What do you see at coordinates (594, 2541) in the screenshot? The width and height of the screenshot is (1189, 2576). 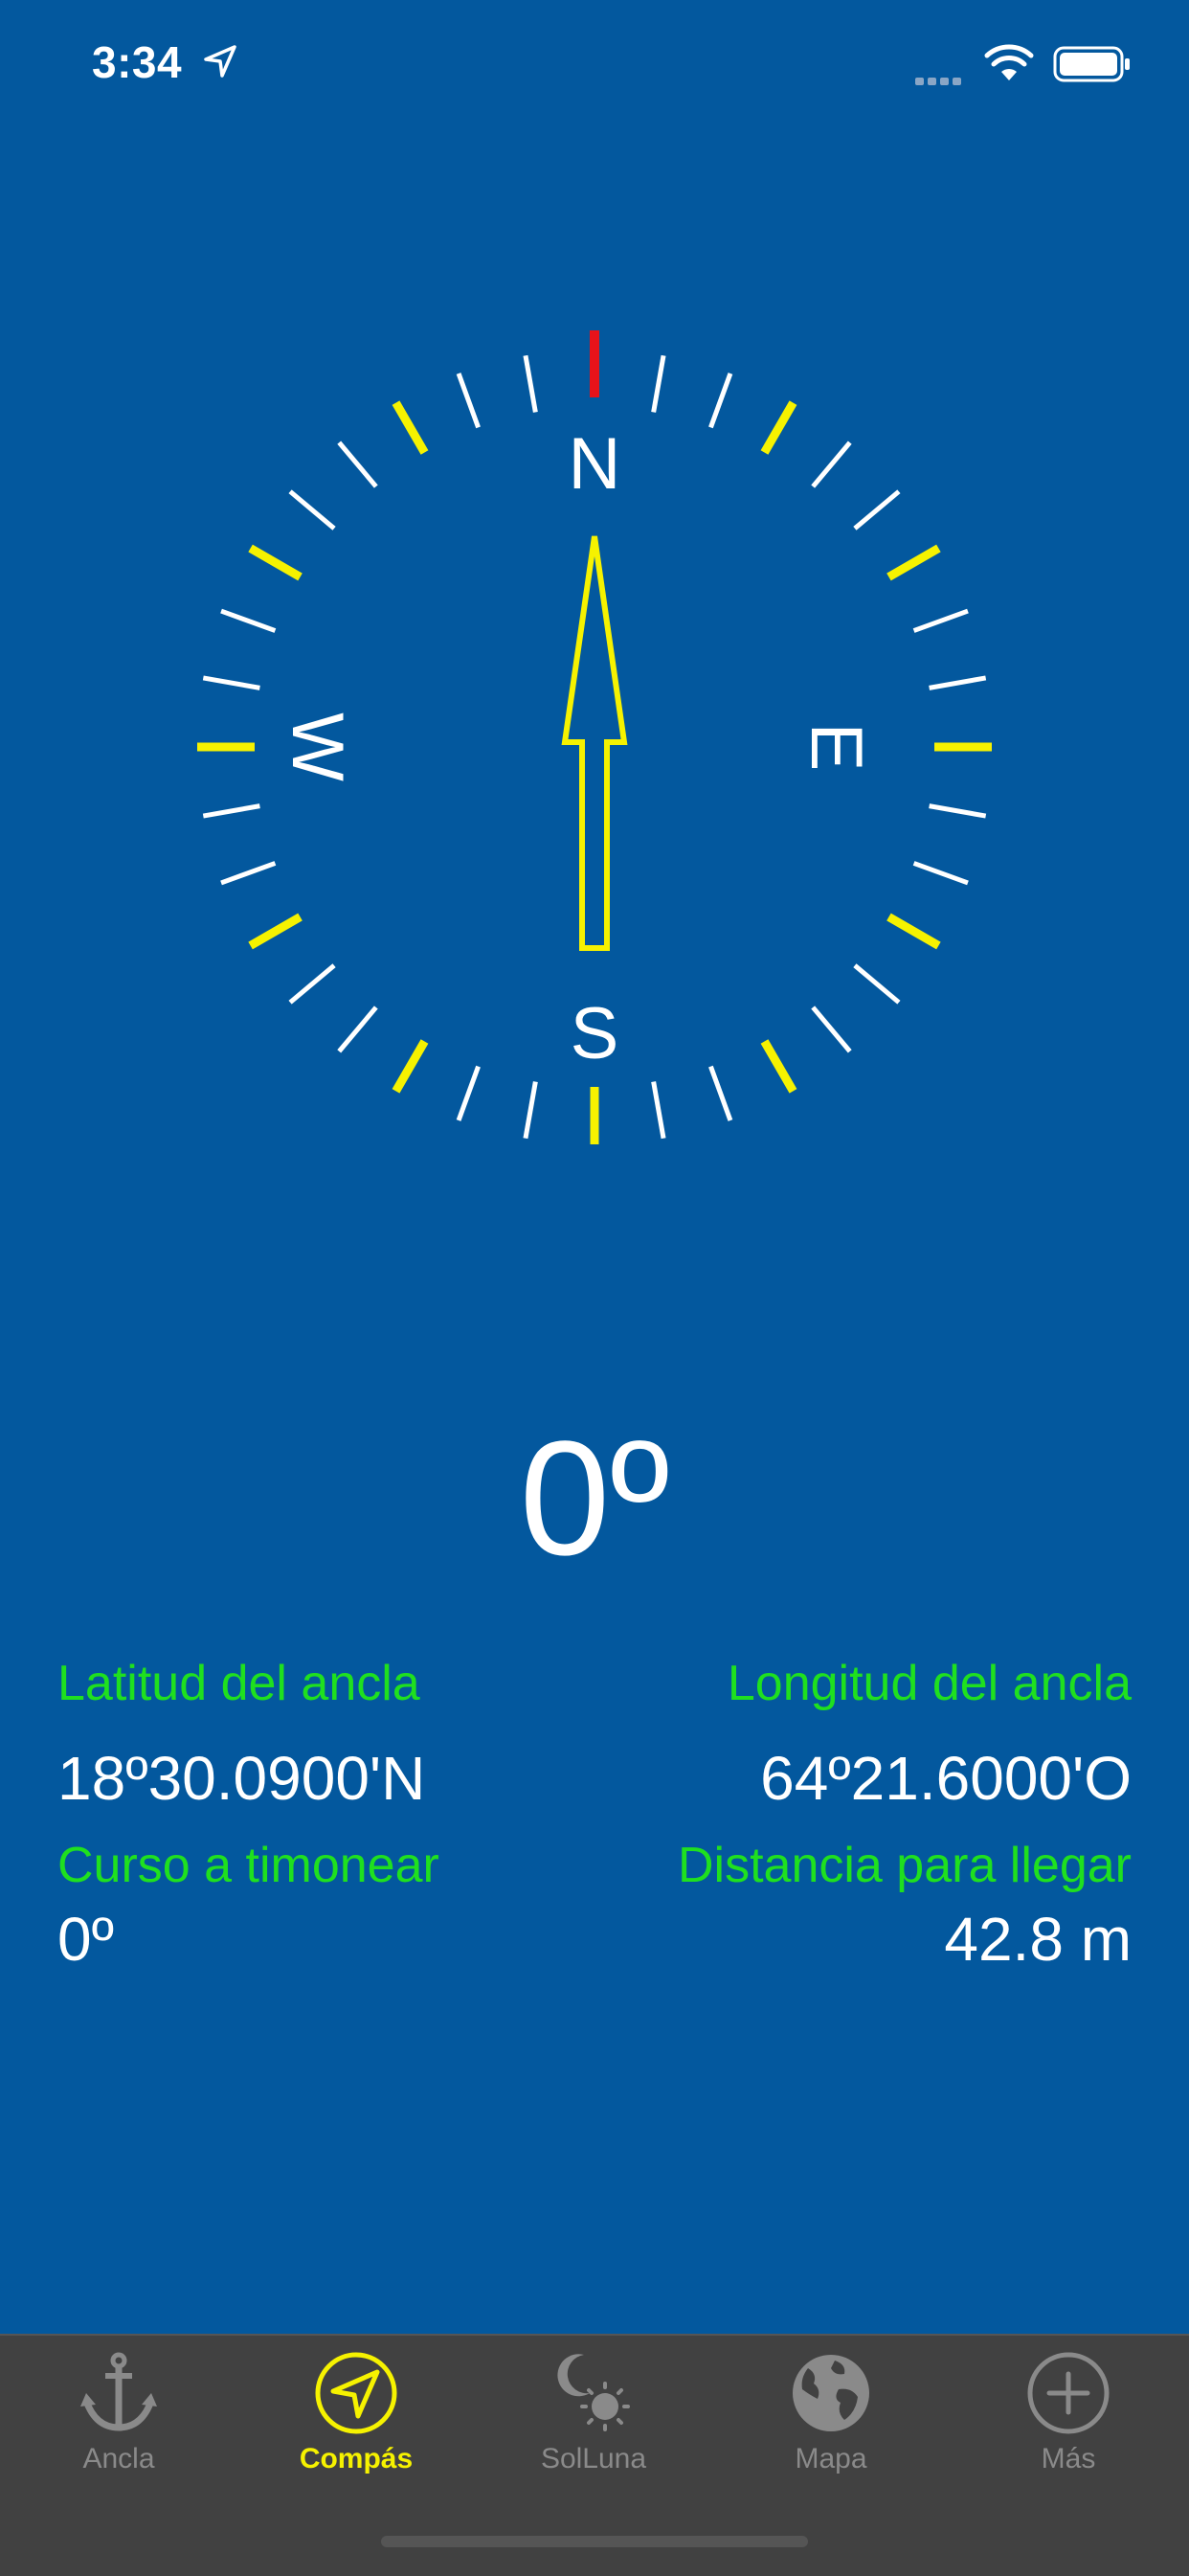 I see `home-indicator` at bounding box center [594, 2541].